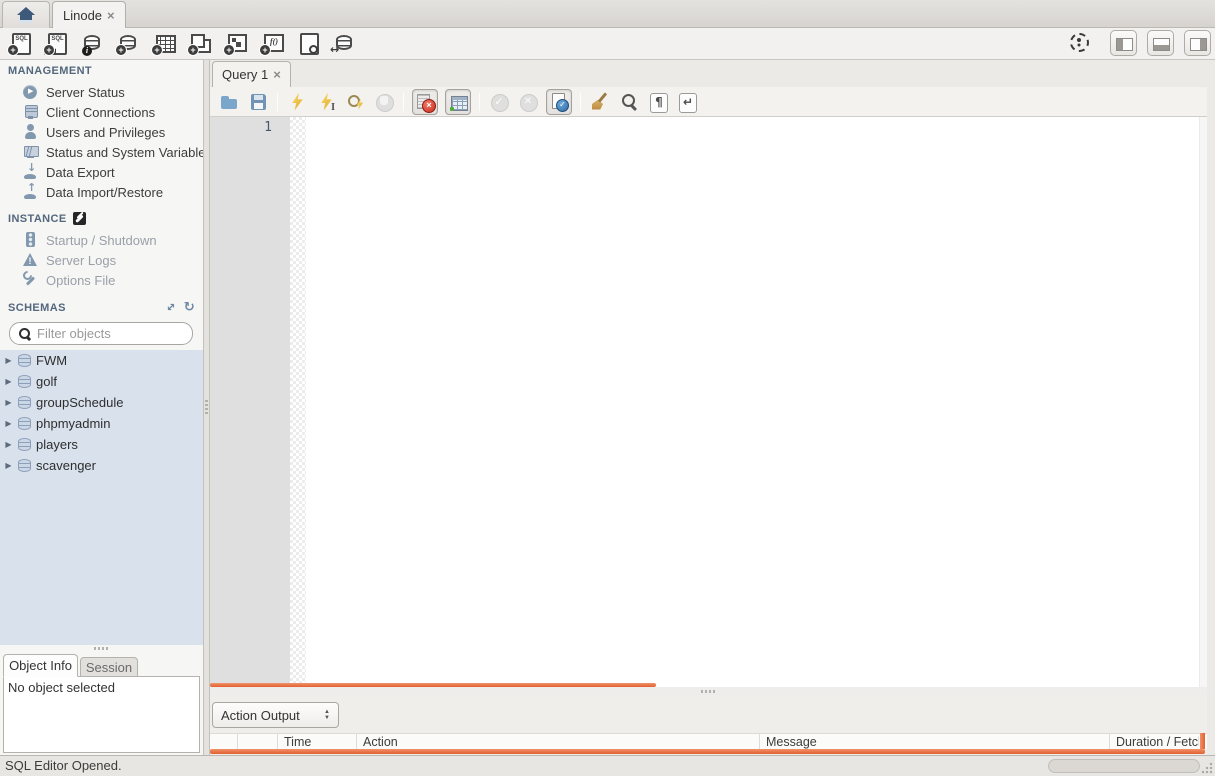  What do you see at coordinates (425, 101) in the screenshot?
I see `stop-on-error-icon` at bounding box center [425, 101].